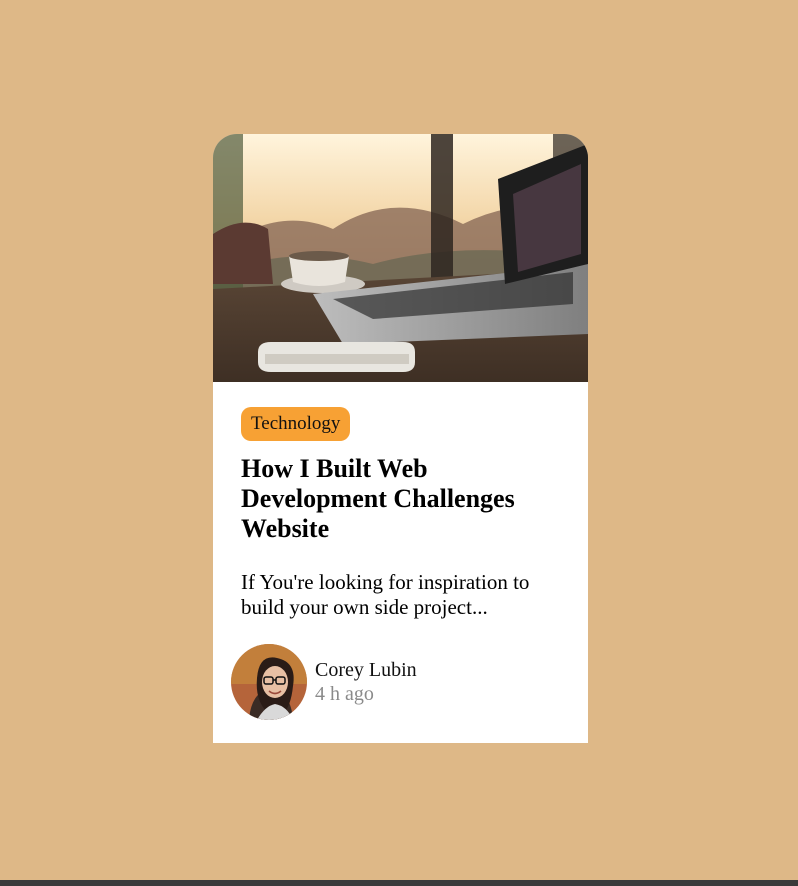  What do you see at coordinates (366, 670) in the screenshot?
I see `author-name: Corey Lubin` at bounding box center [366, 670].